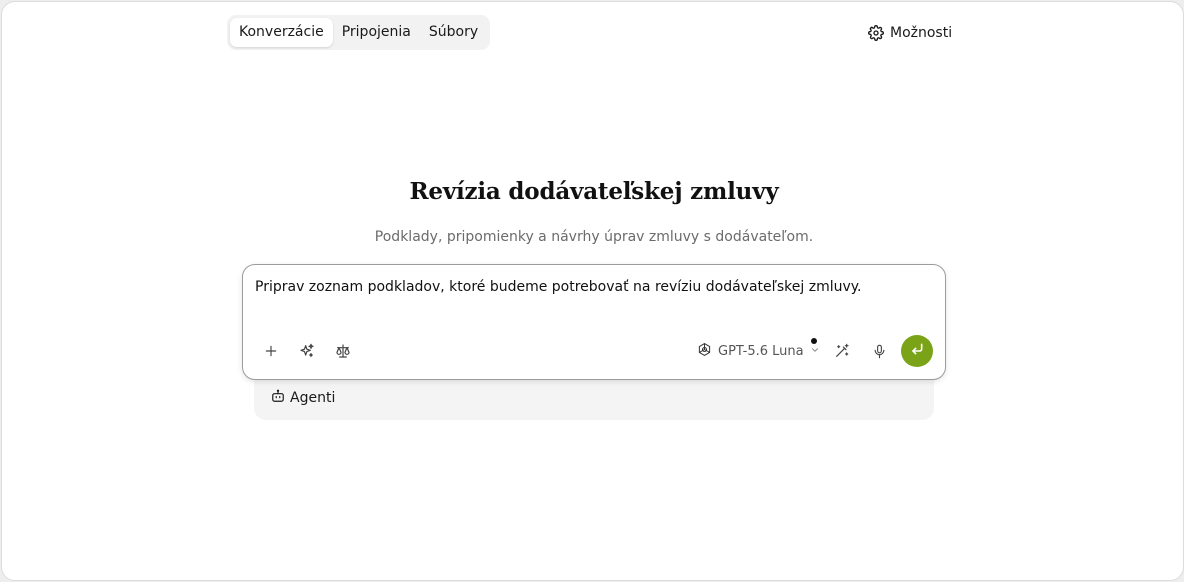 This screenshot has height=582, width=1184. I want to click on agents-tray: Agenti, so click(594, 397).